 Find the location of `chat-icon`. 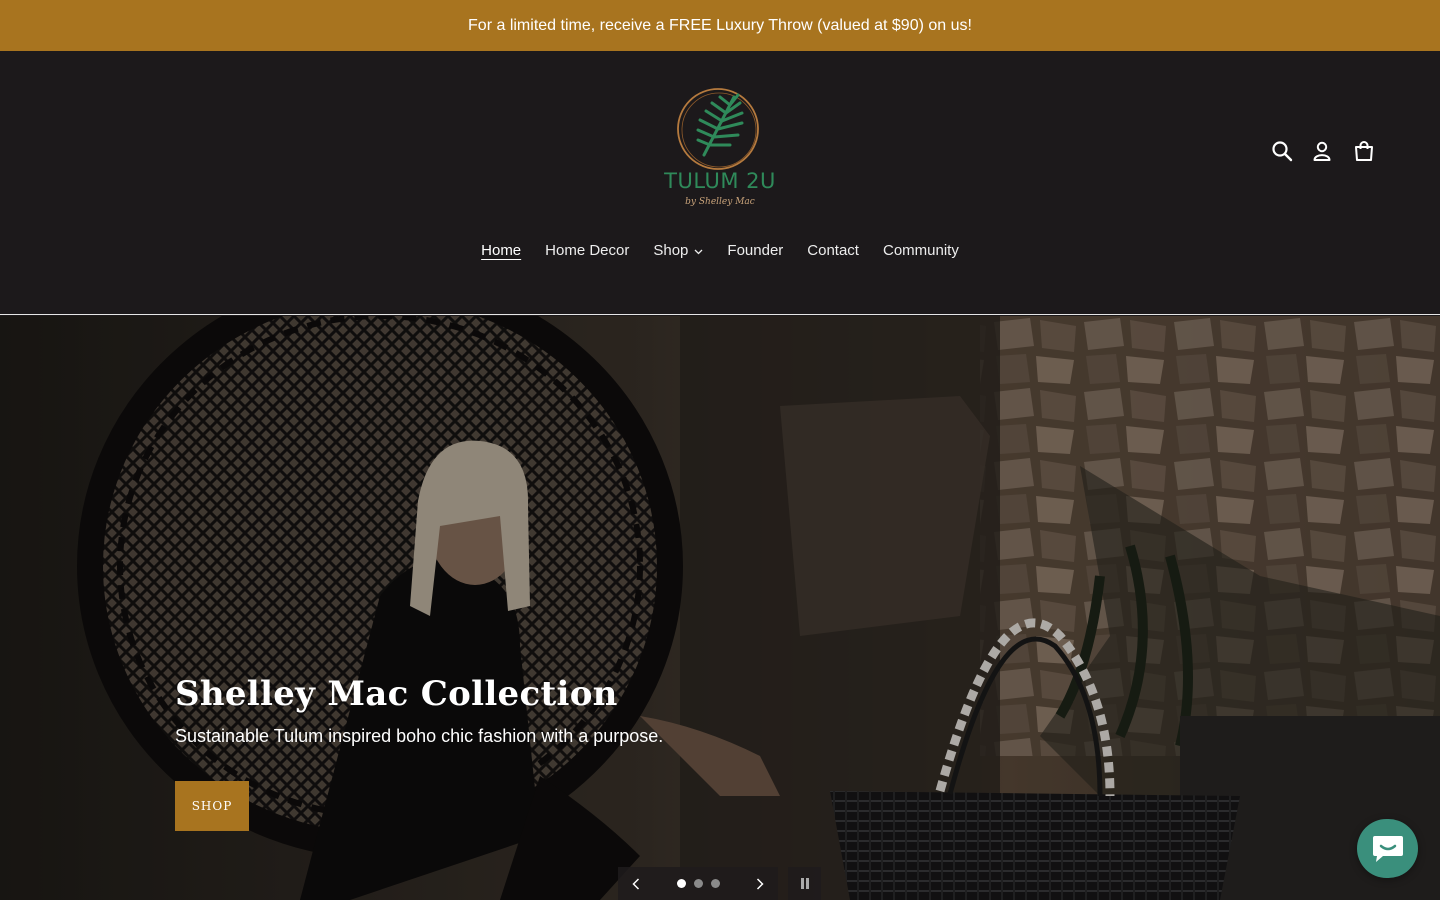

chat-icon is located at coordinates (1387, 848).